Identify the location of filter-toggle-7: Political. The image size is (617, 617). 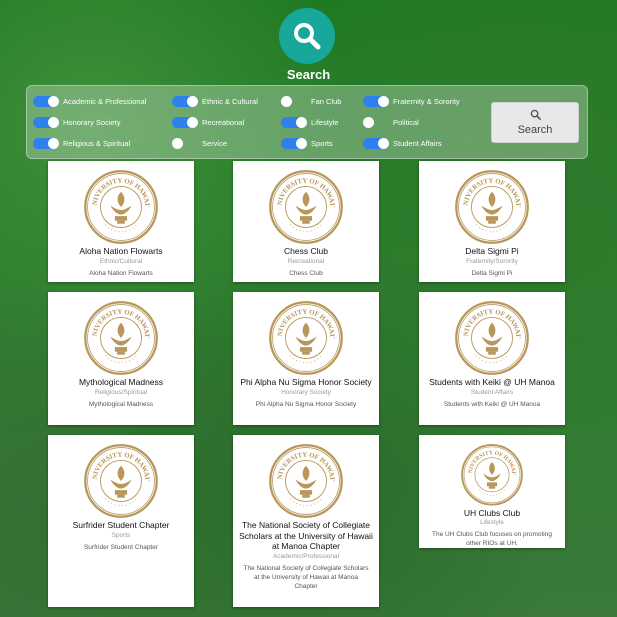
(391, 122).